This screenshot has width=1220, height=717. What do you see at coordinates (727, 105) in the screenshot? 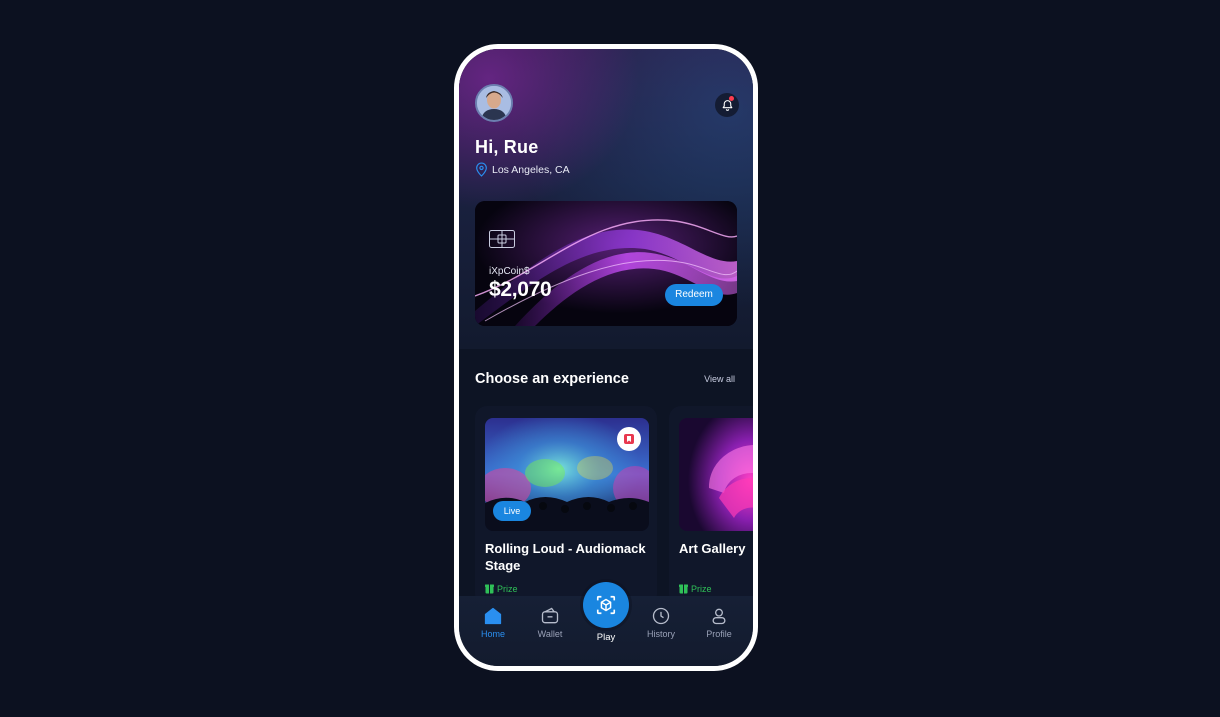
I see `notification-button` at bounding box center [727, 105].